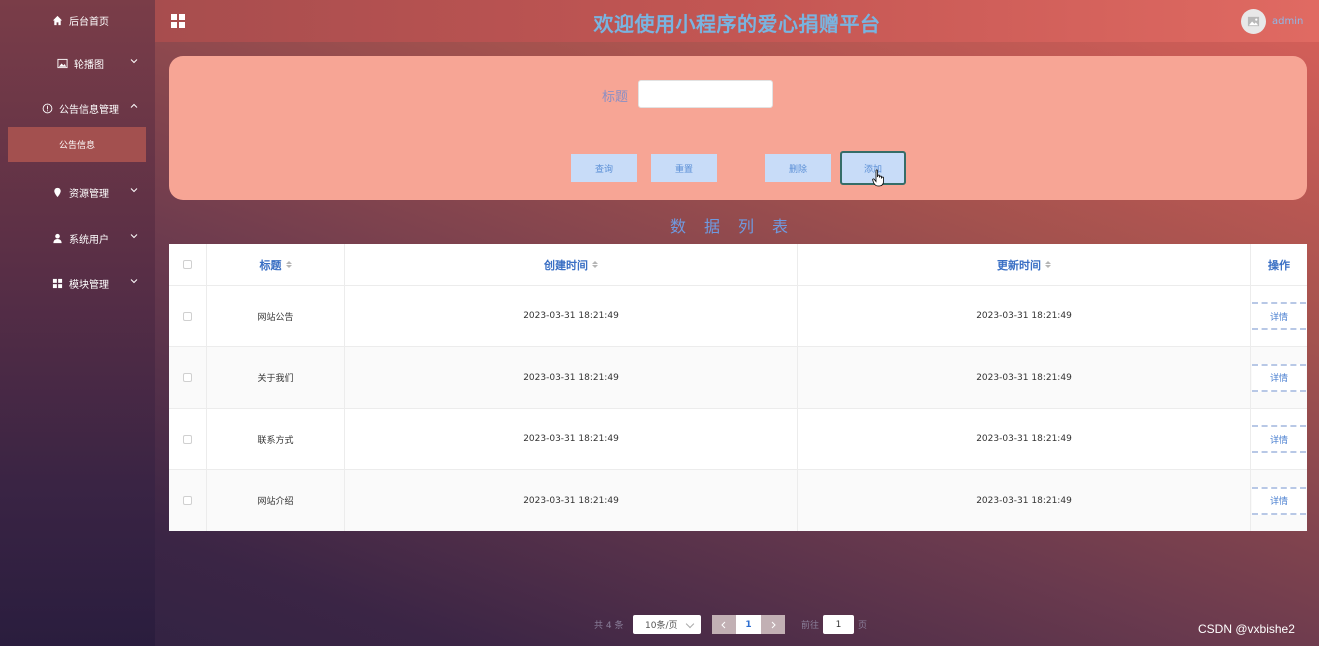 The width and height of the screenshot is (1319, 646). I want to click on next-page-button, so click(773, 624).